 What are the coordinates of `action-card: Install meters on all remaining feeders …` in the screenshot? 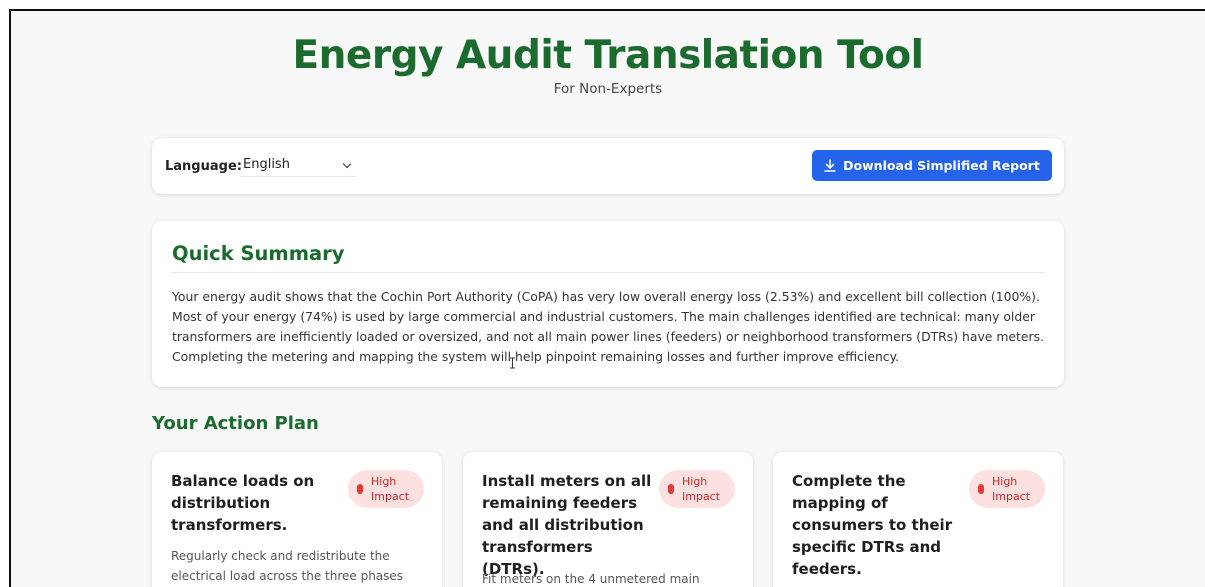 It's located at (608, 519).